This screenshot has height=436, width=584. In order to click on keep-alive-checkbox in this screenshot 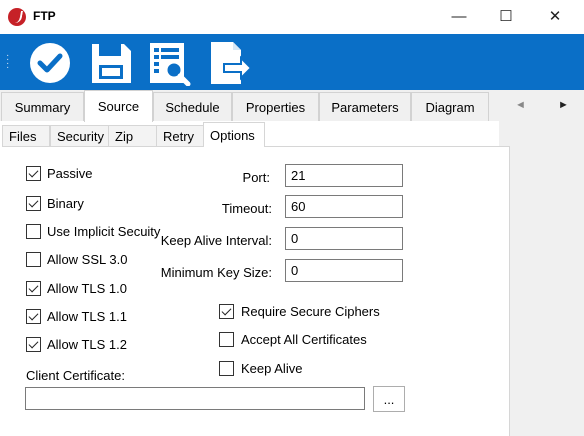, I will do `click(226, 368)`.